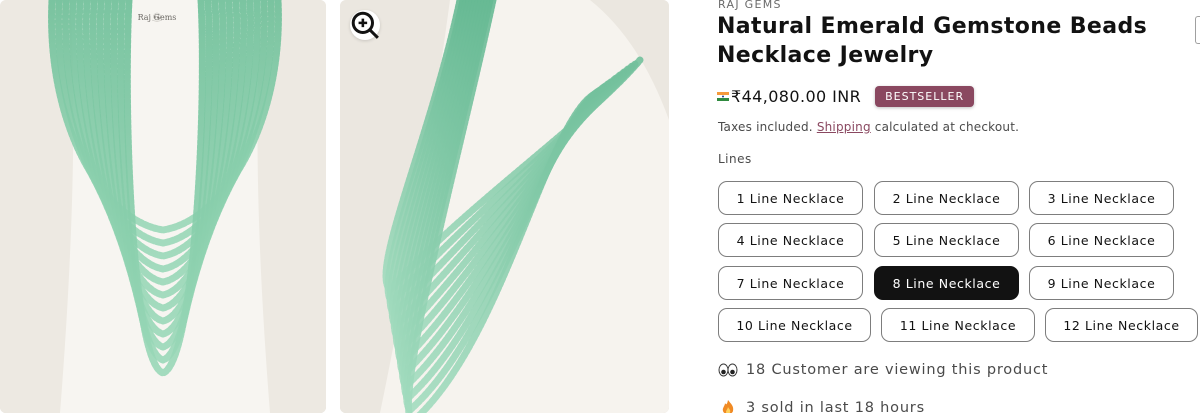  Describe the element at coordinates (796, 96) in the screenshot. I see `product-price: ₹44,080.00 INR` at that location.